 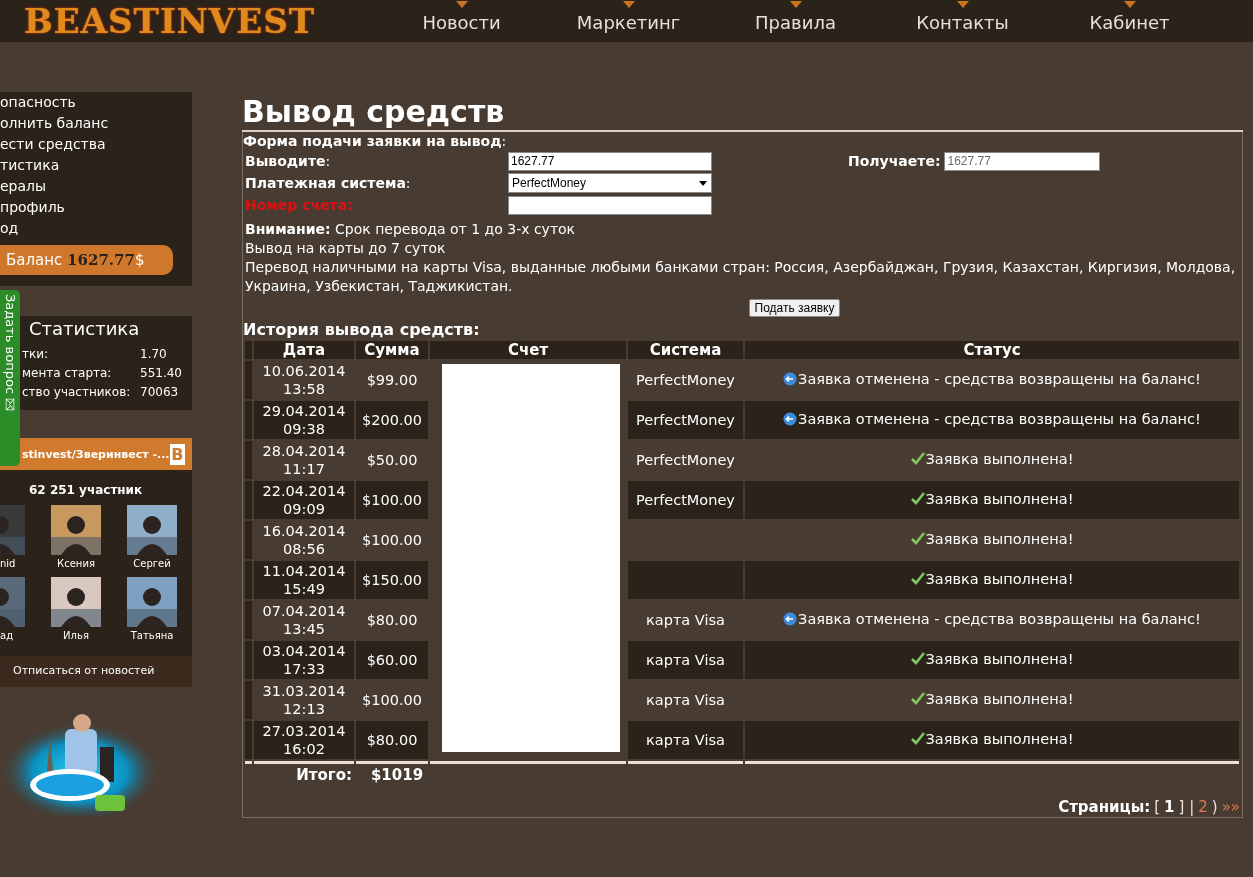 I want to click on stat-label: мента старта:, so click(x=67, y=373).